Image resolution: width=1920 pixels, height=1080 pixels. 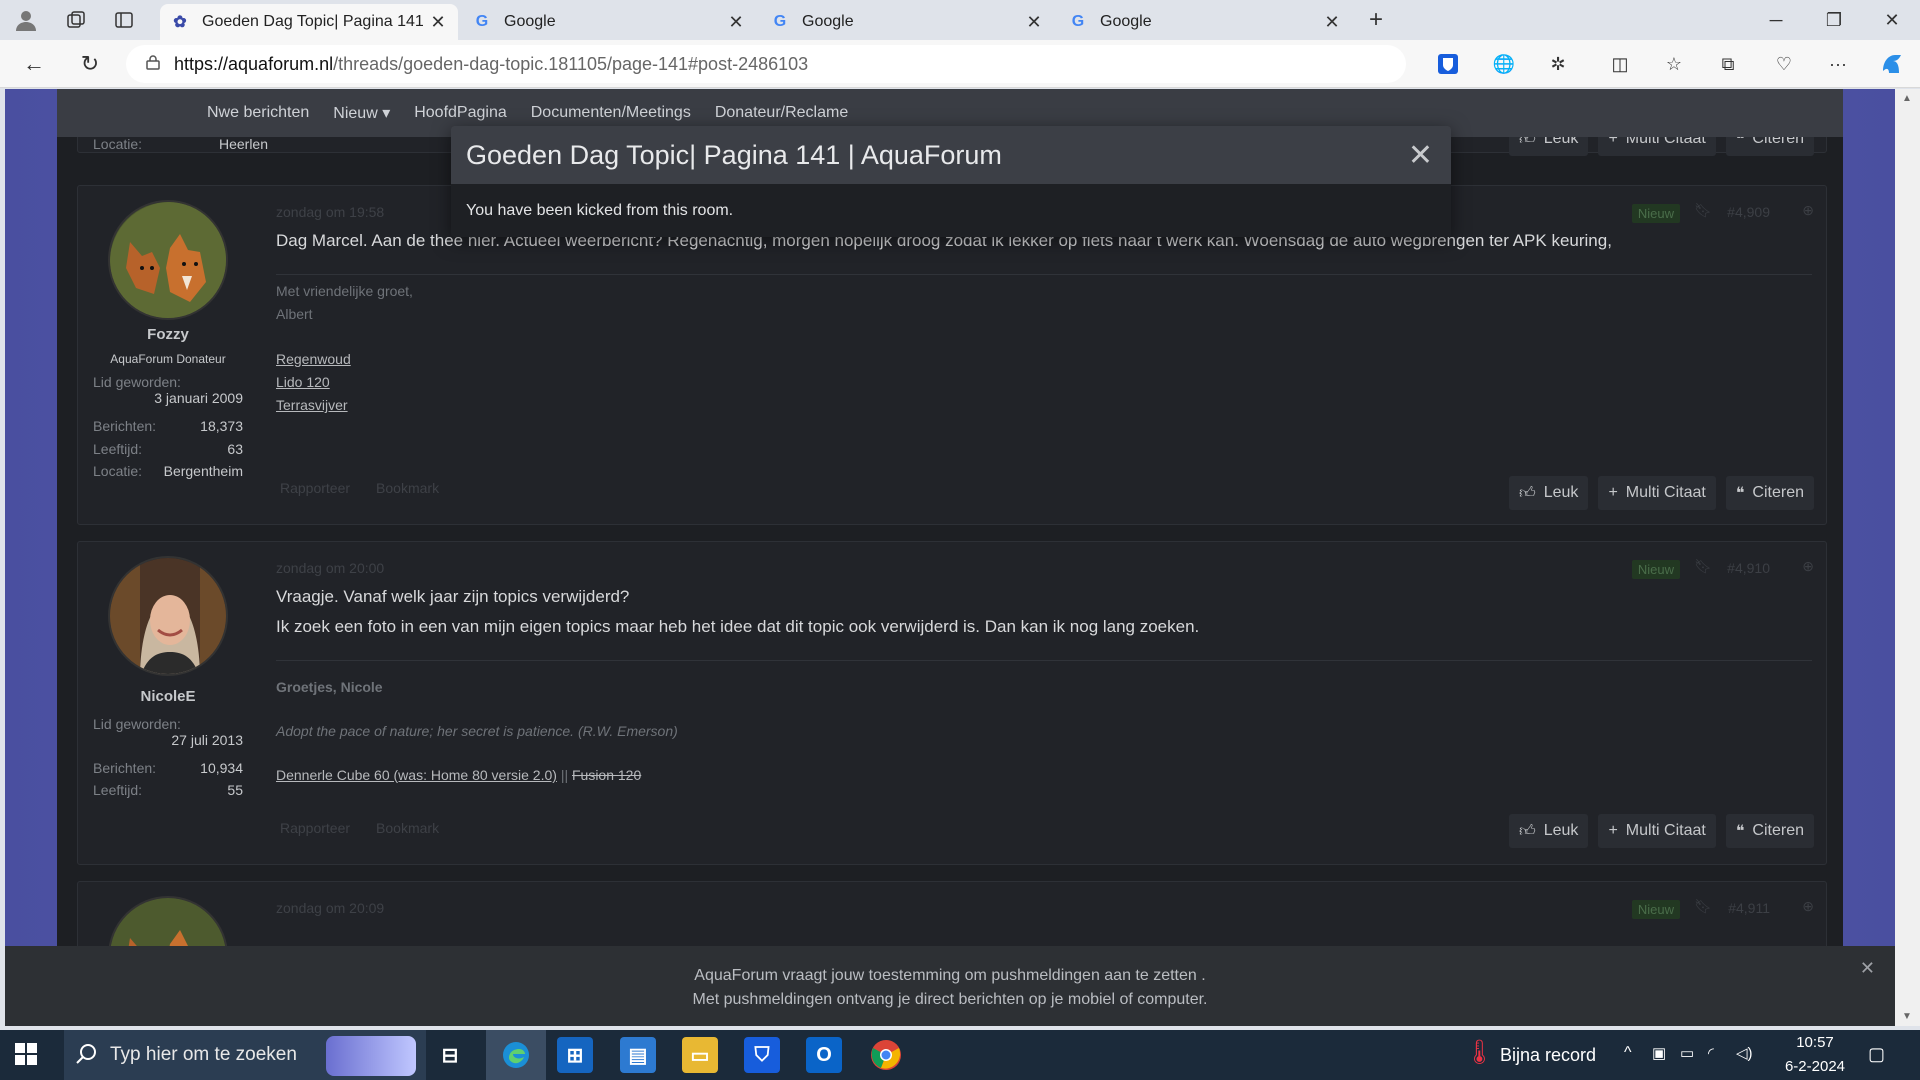 I want to click on weather-thermometer-icon: 🌡︎, so click(x=1479, y=1052).